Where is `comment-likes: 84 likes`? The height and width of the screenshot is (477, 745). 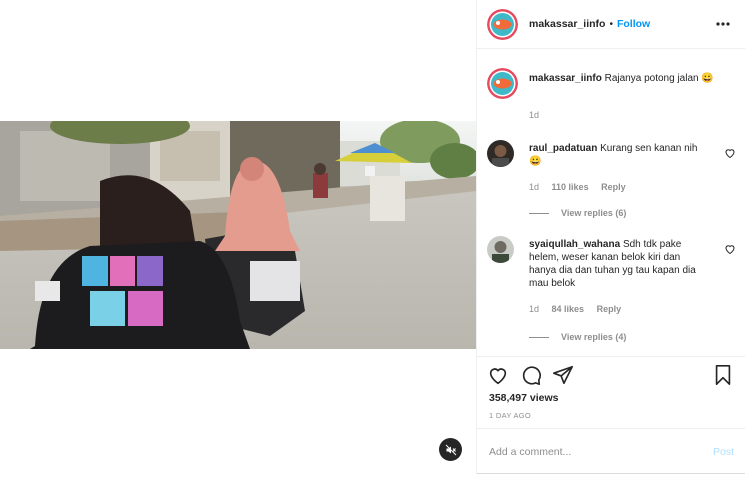
comment-likes: 84 likes is located at coordinates (568, 309).